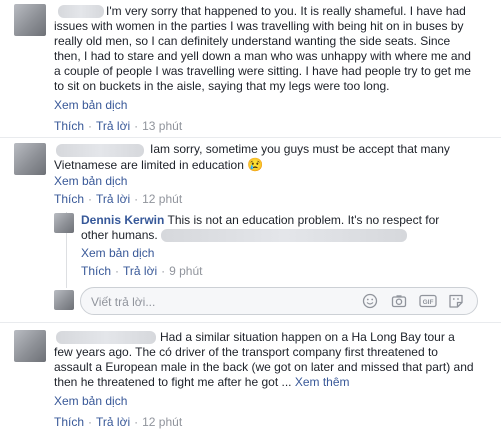 The width and height of the screenshot is (501, 434). I want to click on emoji-icon, so click(370, 301).